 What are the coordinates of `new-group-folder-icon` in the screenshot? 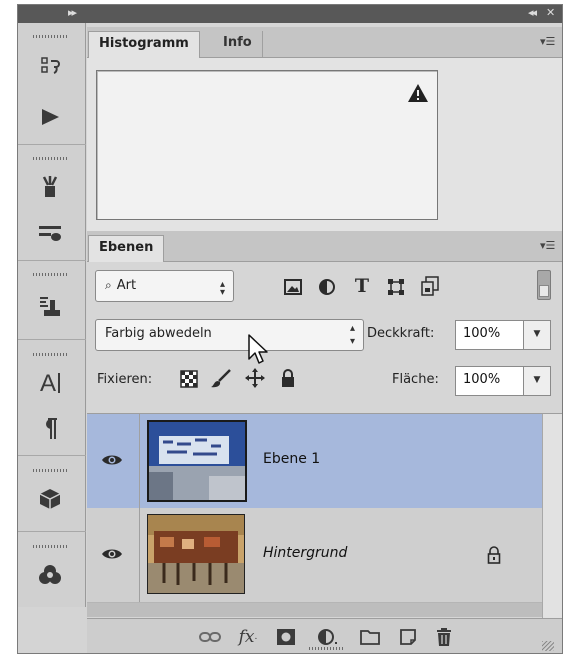 It's located at (370, 637).